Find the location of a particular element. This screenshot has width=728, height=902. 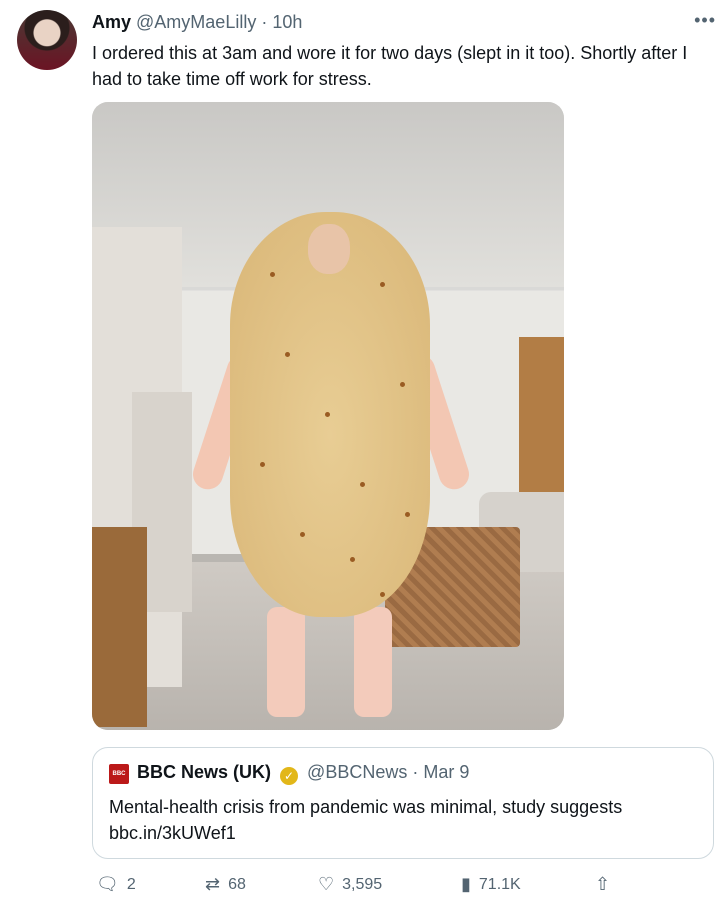

quote-header: BBC News (UK) ✓ @BBCNews · Mar 9 is located at coordinates (303, 773).